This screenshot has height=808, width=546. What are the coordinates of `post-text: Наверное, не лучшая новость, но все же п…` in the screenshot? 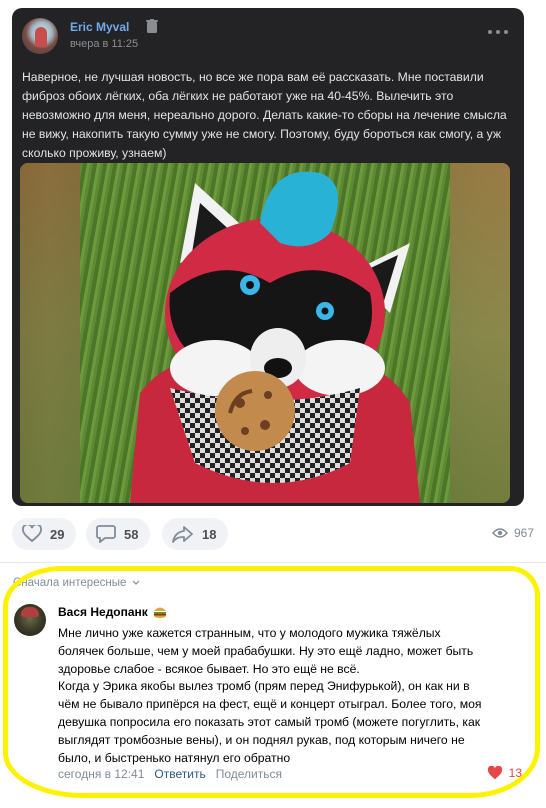 It's located at (264, 115).